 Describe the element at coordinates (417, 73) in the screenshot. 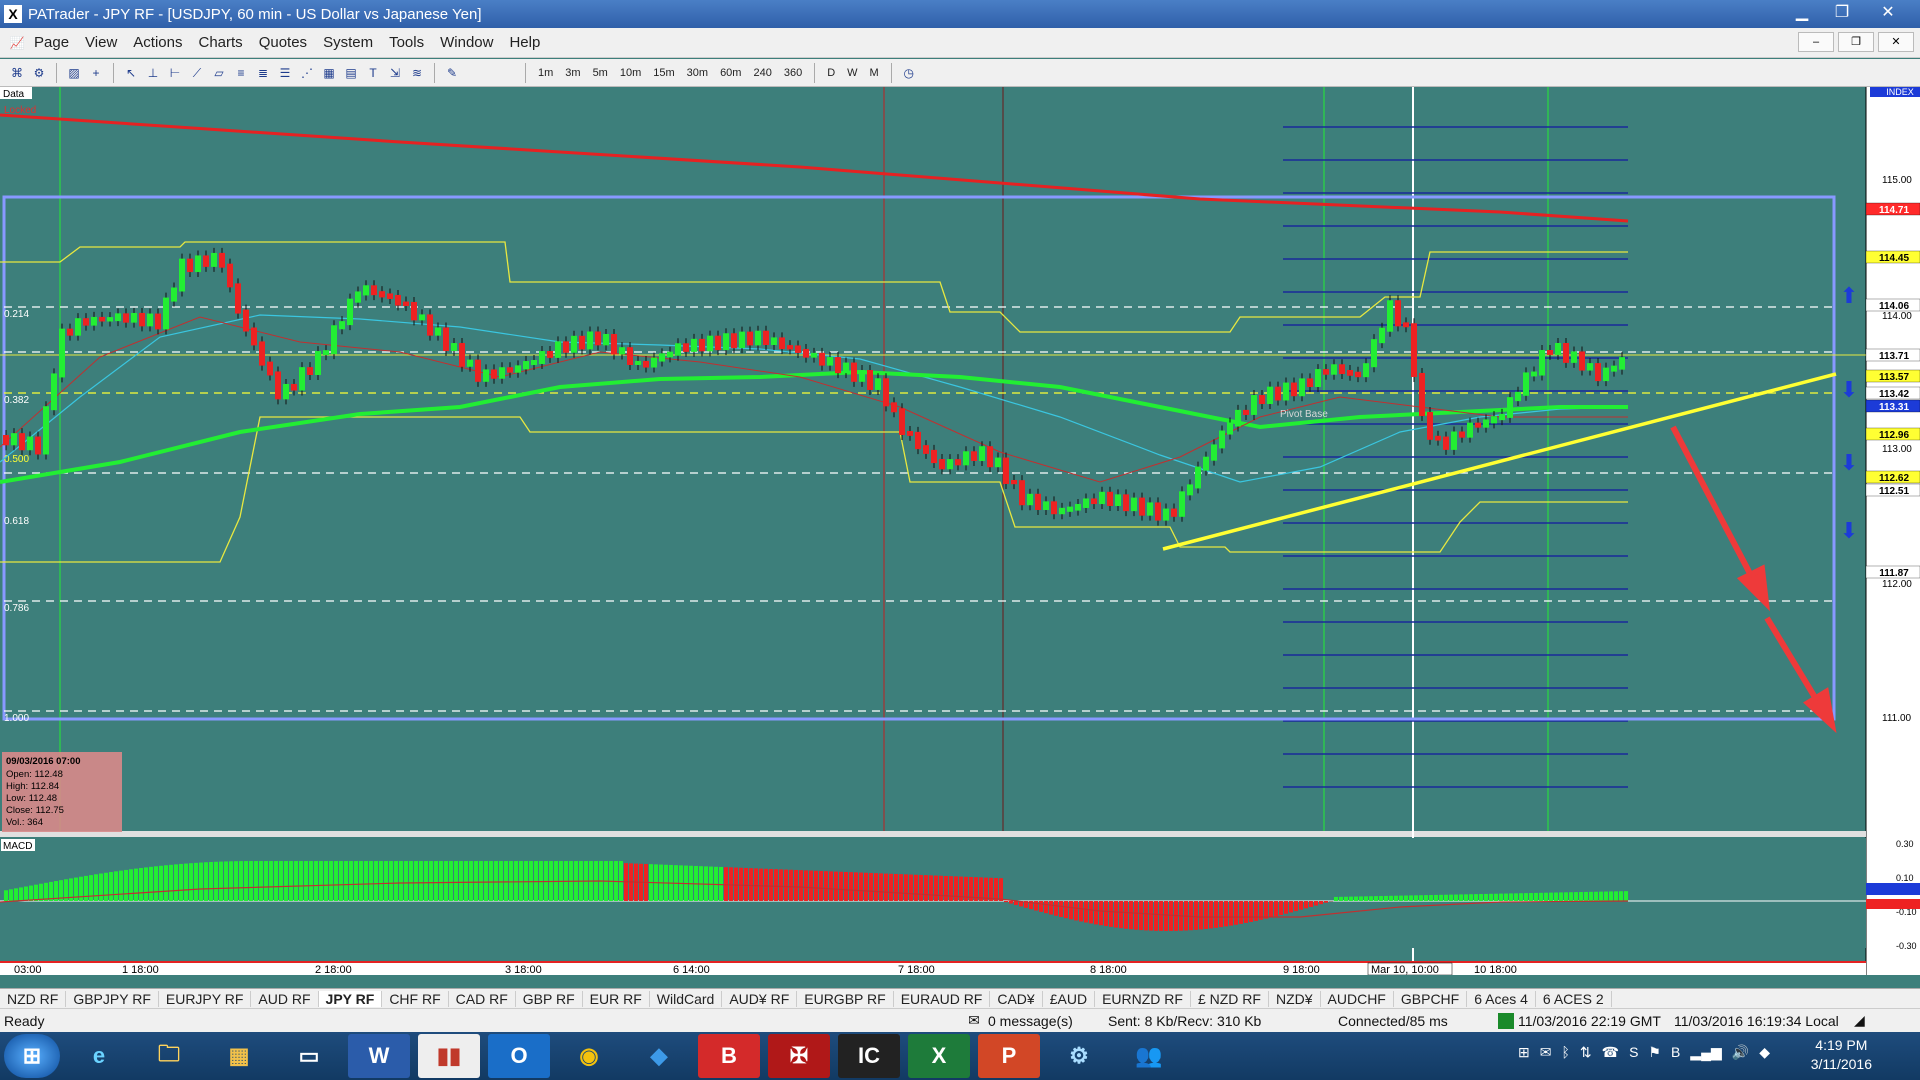

I see `cycle-icon: ≋` at that location.